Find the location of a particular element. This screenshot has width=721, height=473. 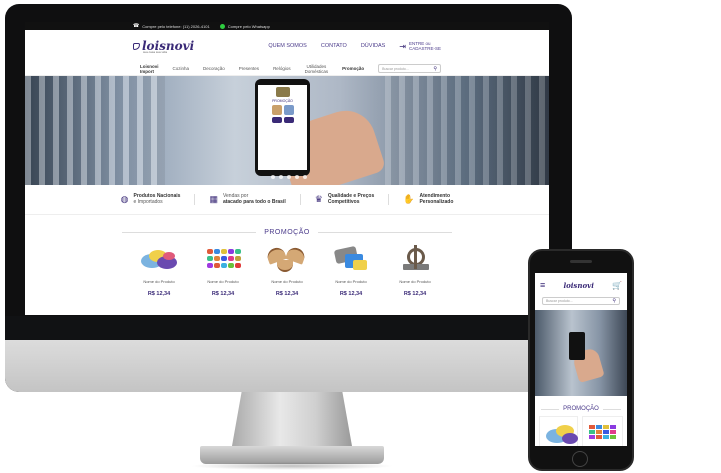

feature-nacionais: ◍ Produtos Nacionais e Importados is located at coordinates (151, 199).